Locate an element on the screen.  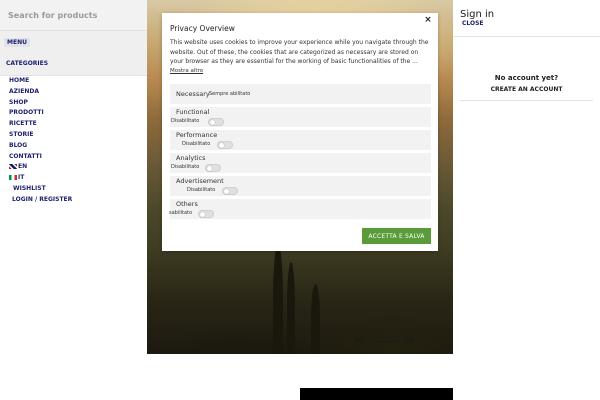
category-name: Necessary is located at coordinates (193, 94).